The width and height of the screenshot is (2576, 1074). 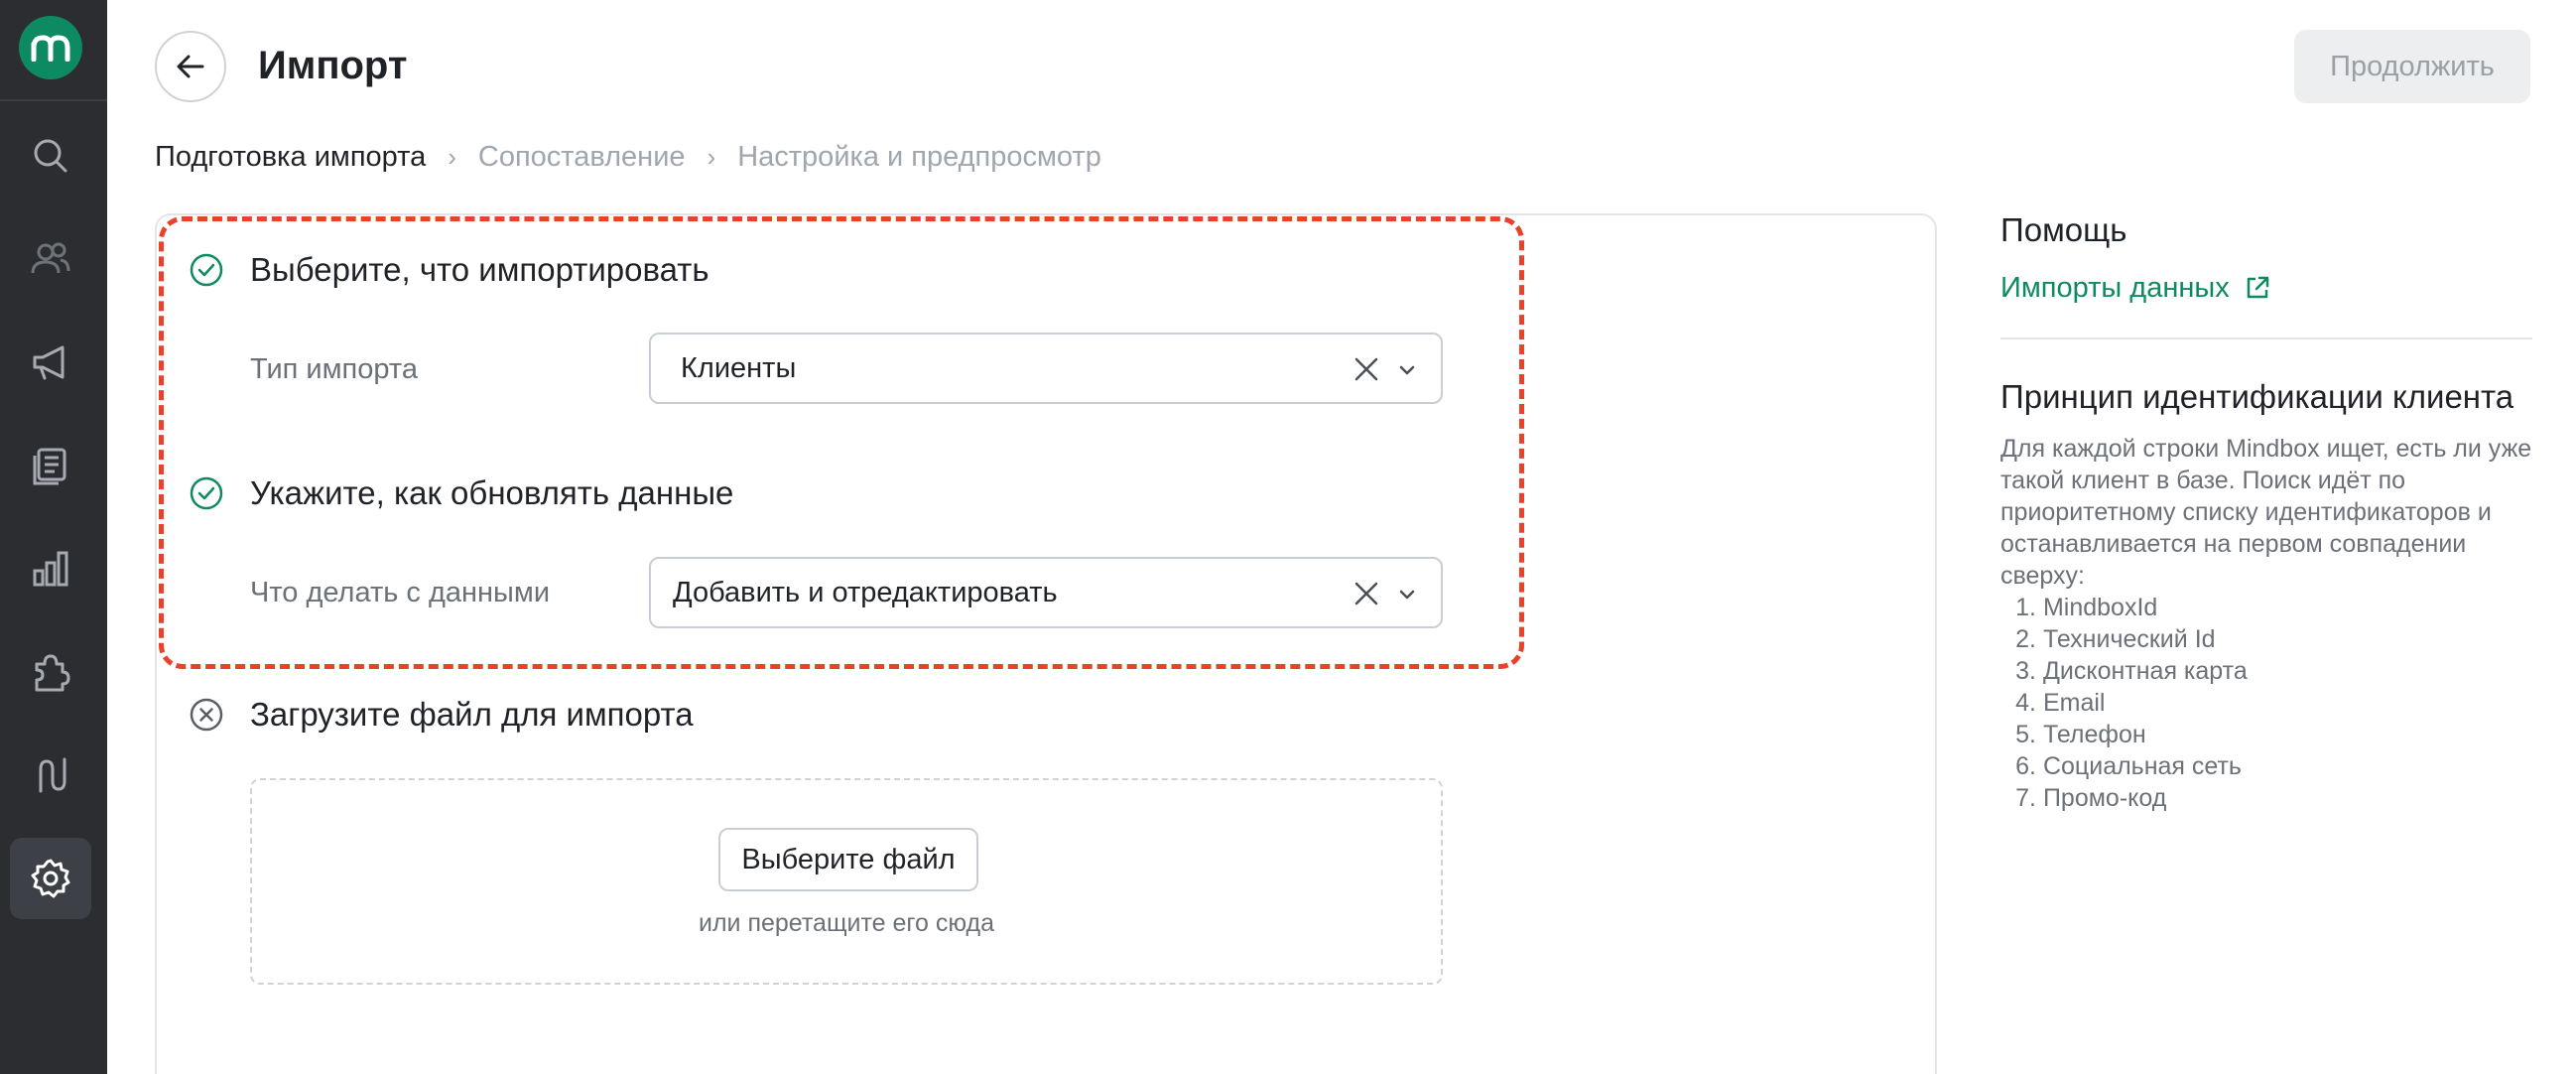 I want to click on sidebar-item-search, so click(x=51, y=156).